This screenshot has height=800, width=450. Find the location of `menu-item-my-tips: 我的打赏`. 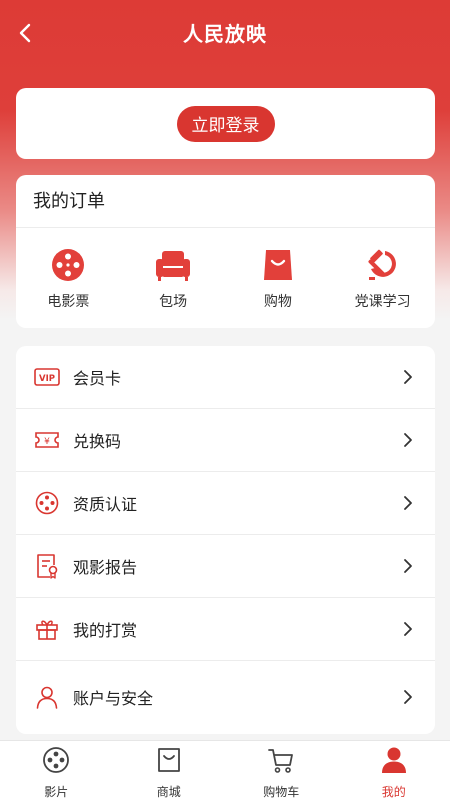

menu-item-my-tips: 我的打赏 is located at coordinates (225, 629).